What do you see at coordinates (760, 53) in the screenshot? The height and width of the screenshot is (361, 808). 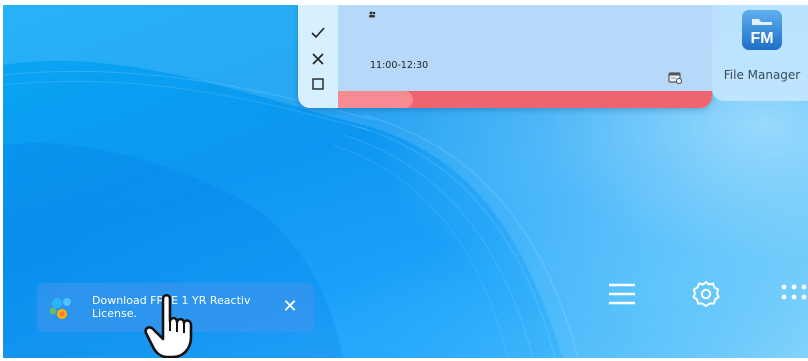 I see `file-manager-app: FM File Manager` at bounding box center [760, 53].